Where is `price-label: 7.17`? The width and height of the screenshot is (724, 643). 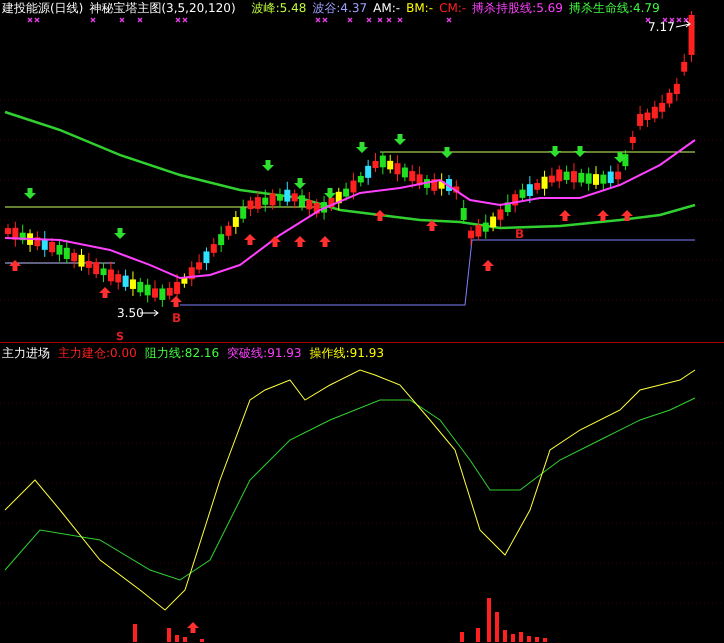
price-label: 7.17 is located at coordinates (661, 27).